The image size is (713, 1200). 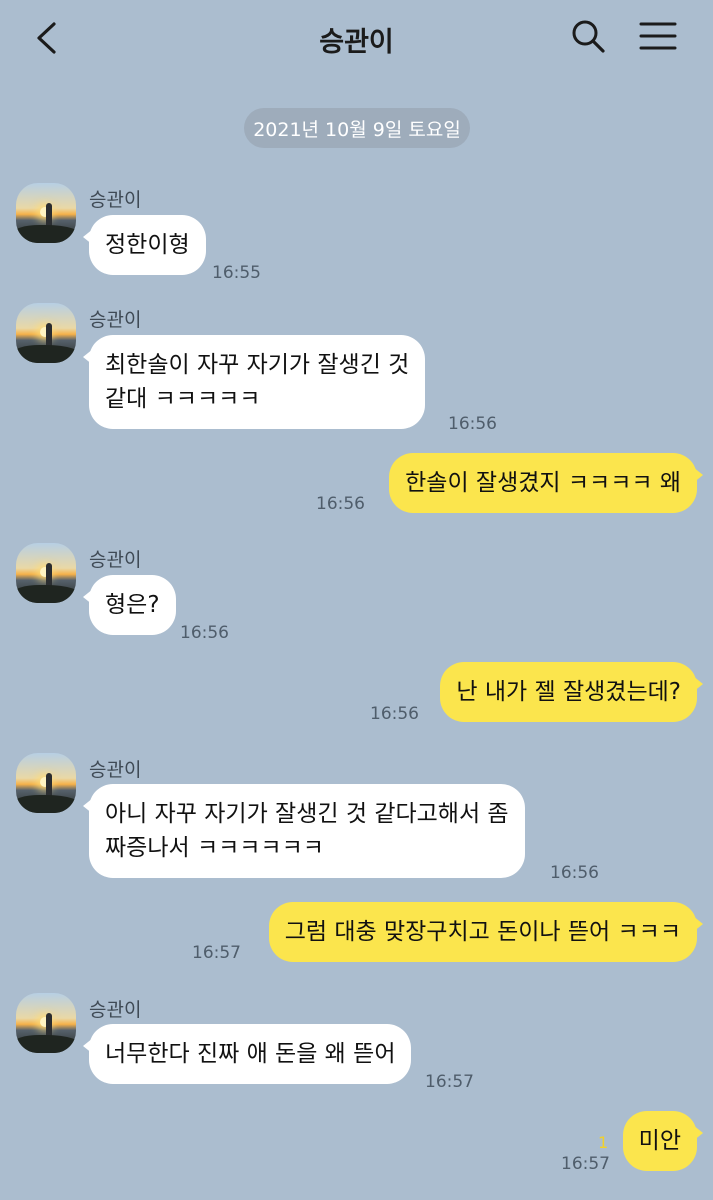 I want to click on outgoing-message-bubble: 미안, so click(x=663, y=1141).